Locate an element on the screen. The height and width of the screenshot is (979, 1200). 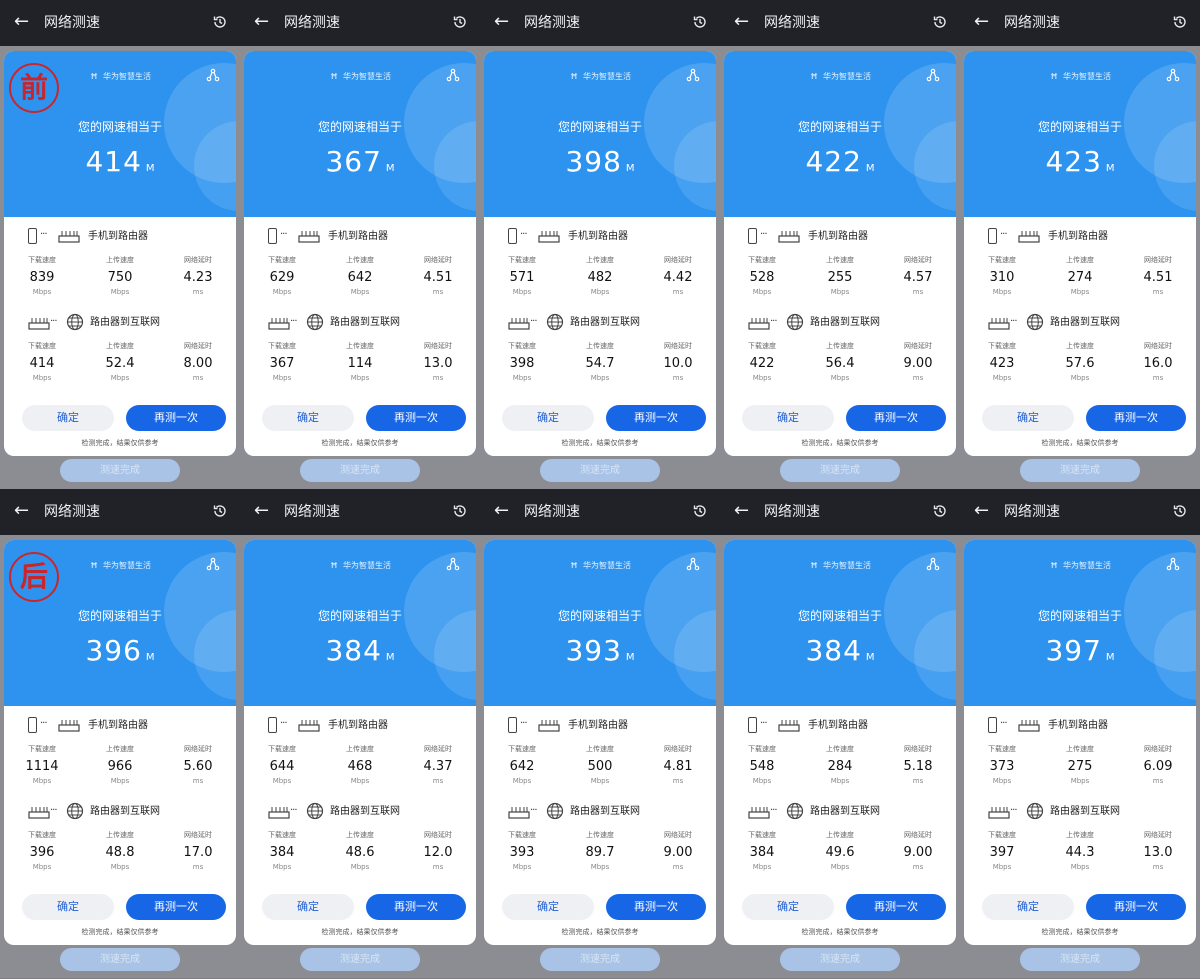
download-value: 629 is located at coordinates (282, 277).